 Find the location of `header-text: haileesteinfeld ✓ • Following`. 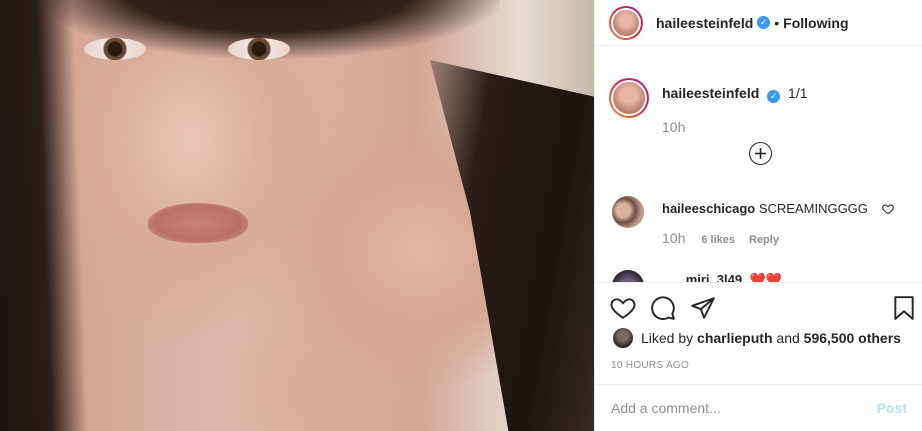

header-text: haileesteinfeld ✓ • Following is located at coordinates (752, 23).